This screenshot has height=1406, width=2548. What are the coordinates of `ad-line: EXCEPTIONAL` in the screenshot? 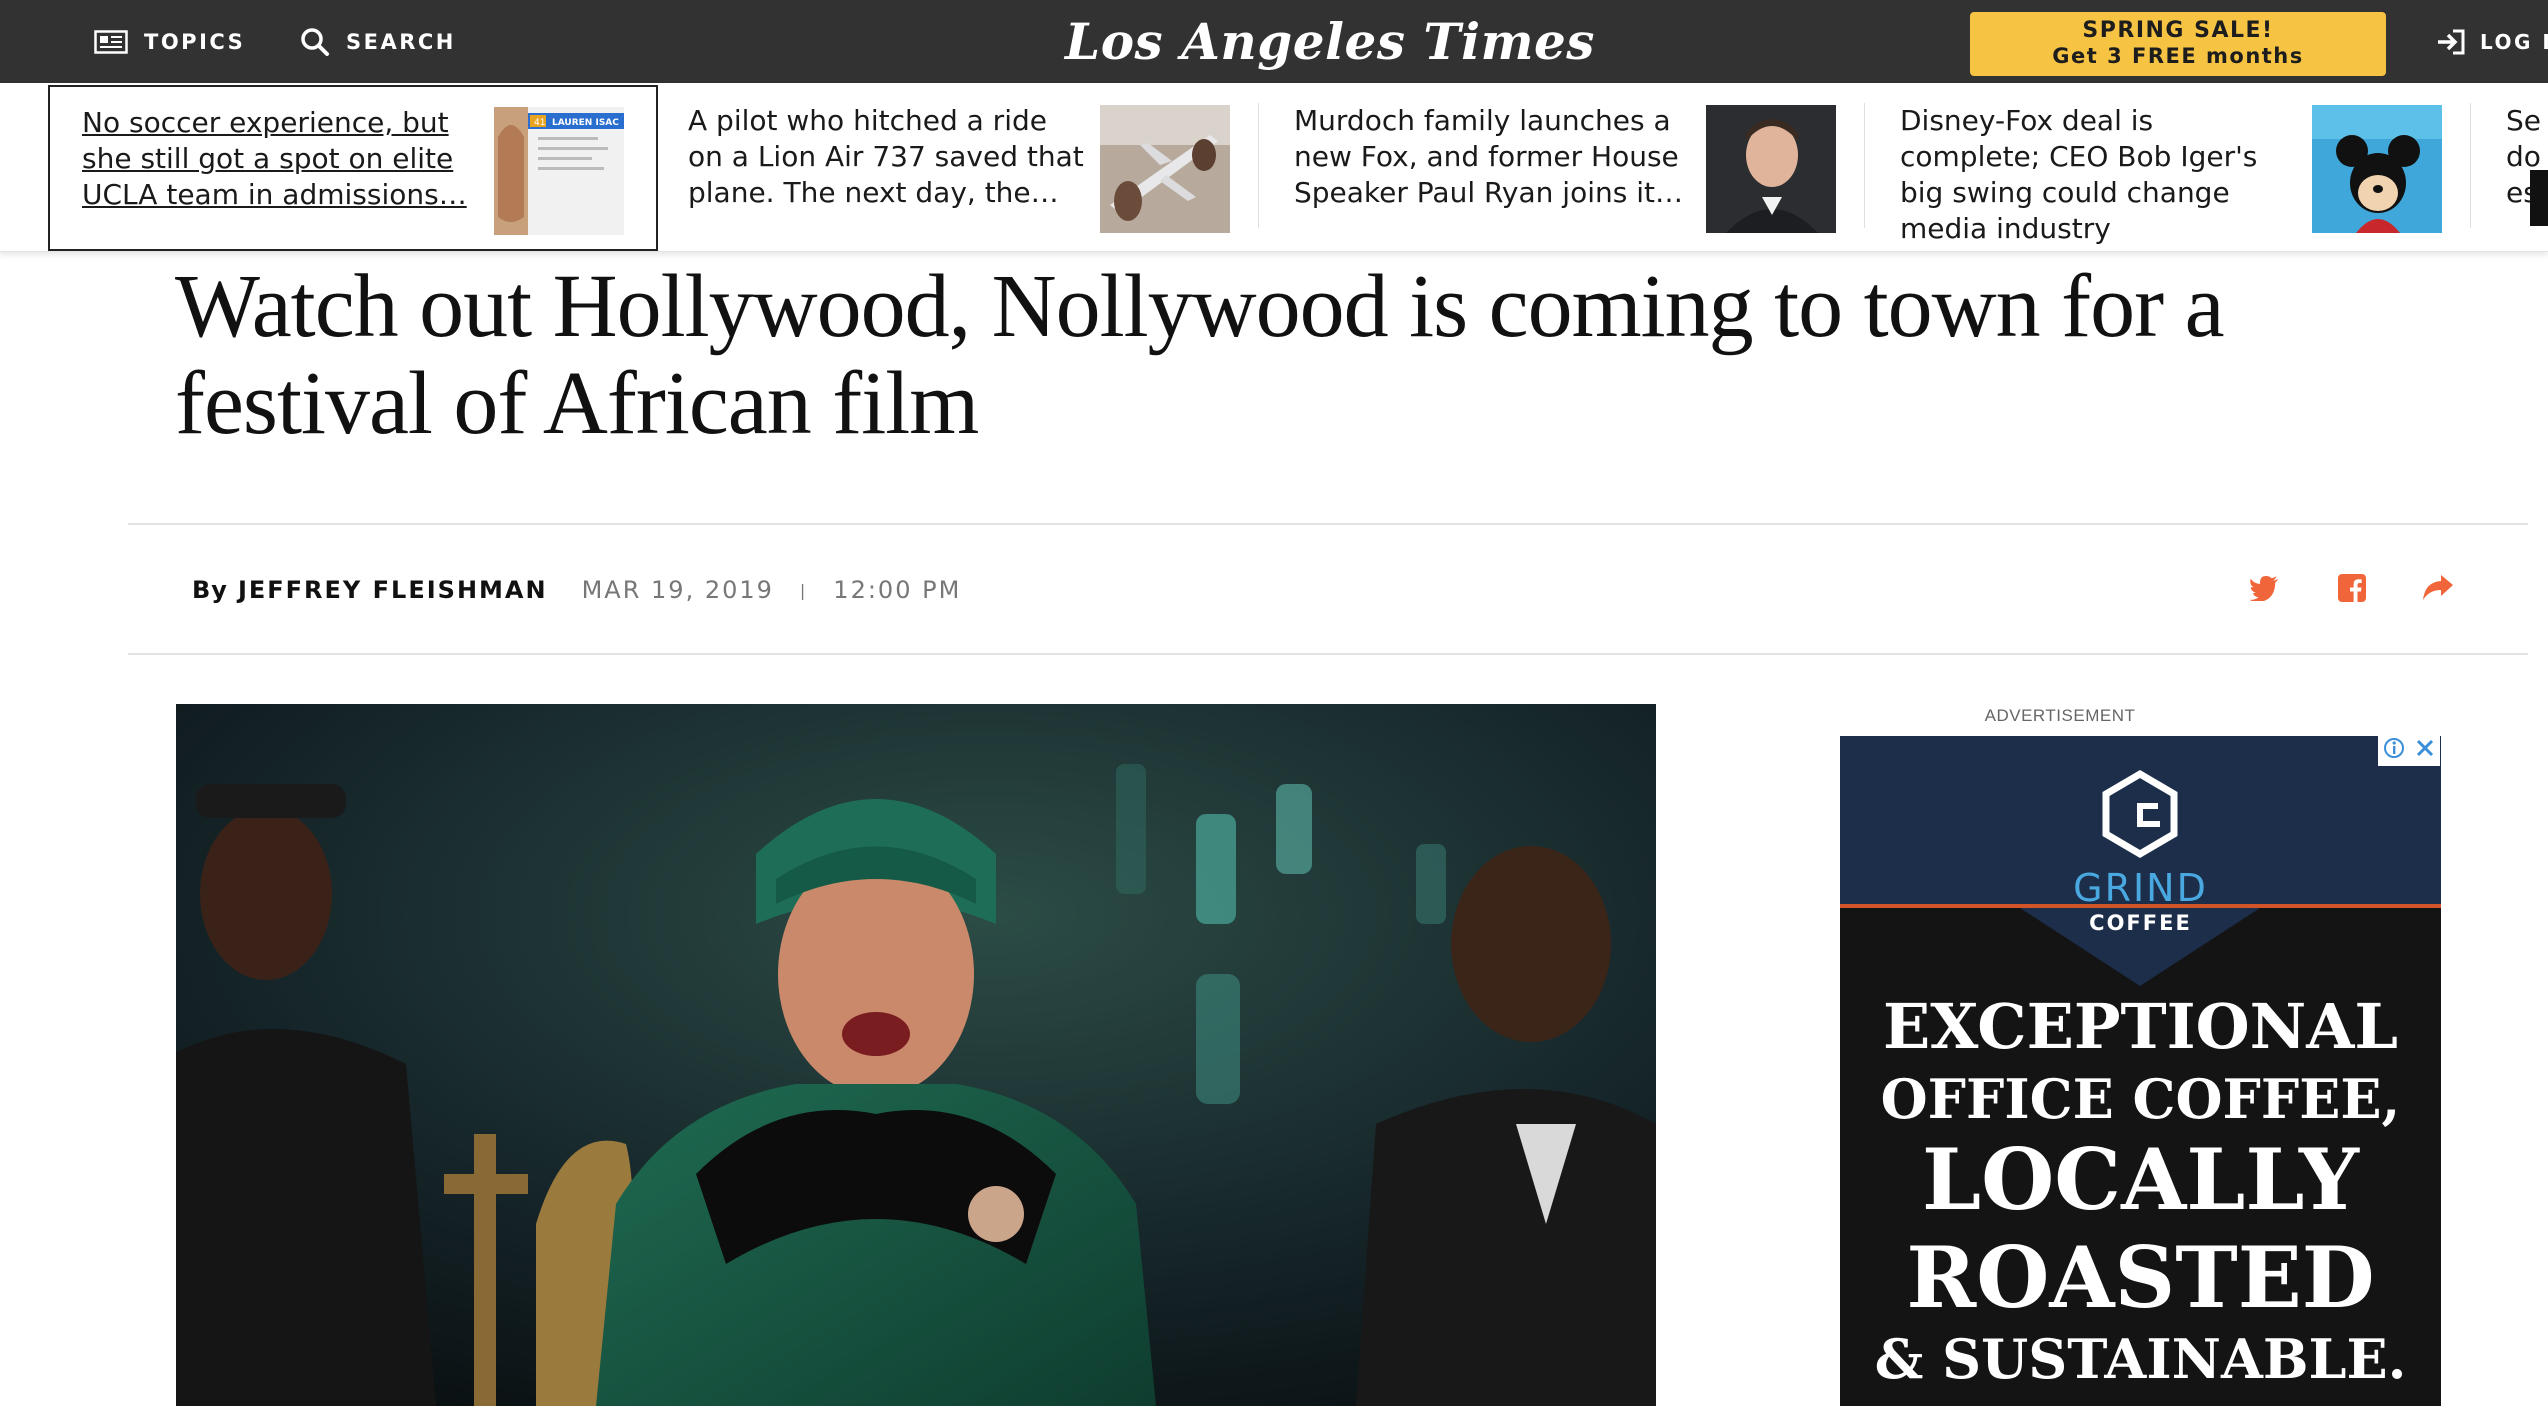 It's located at (2140, 1026).